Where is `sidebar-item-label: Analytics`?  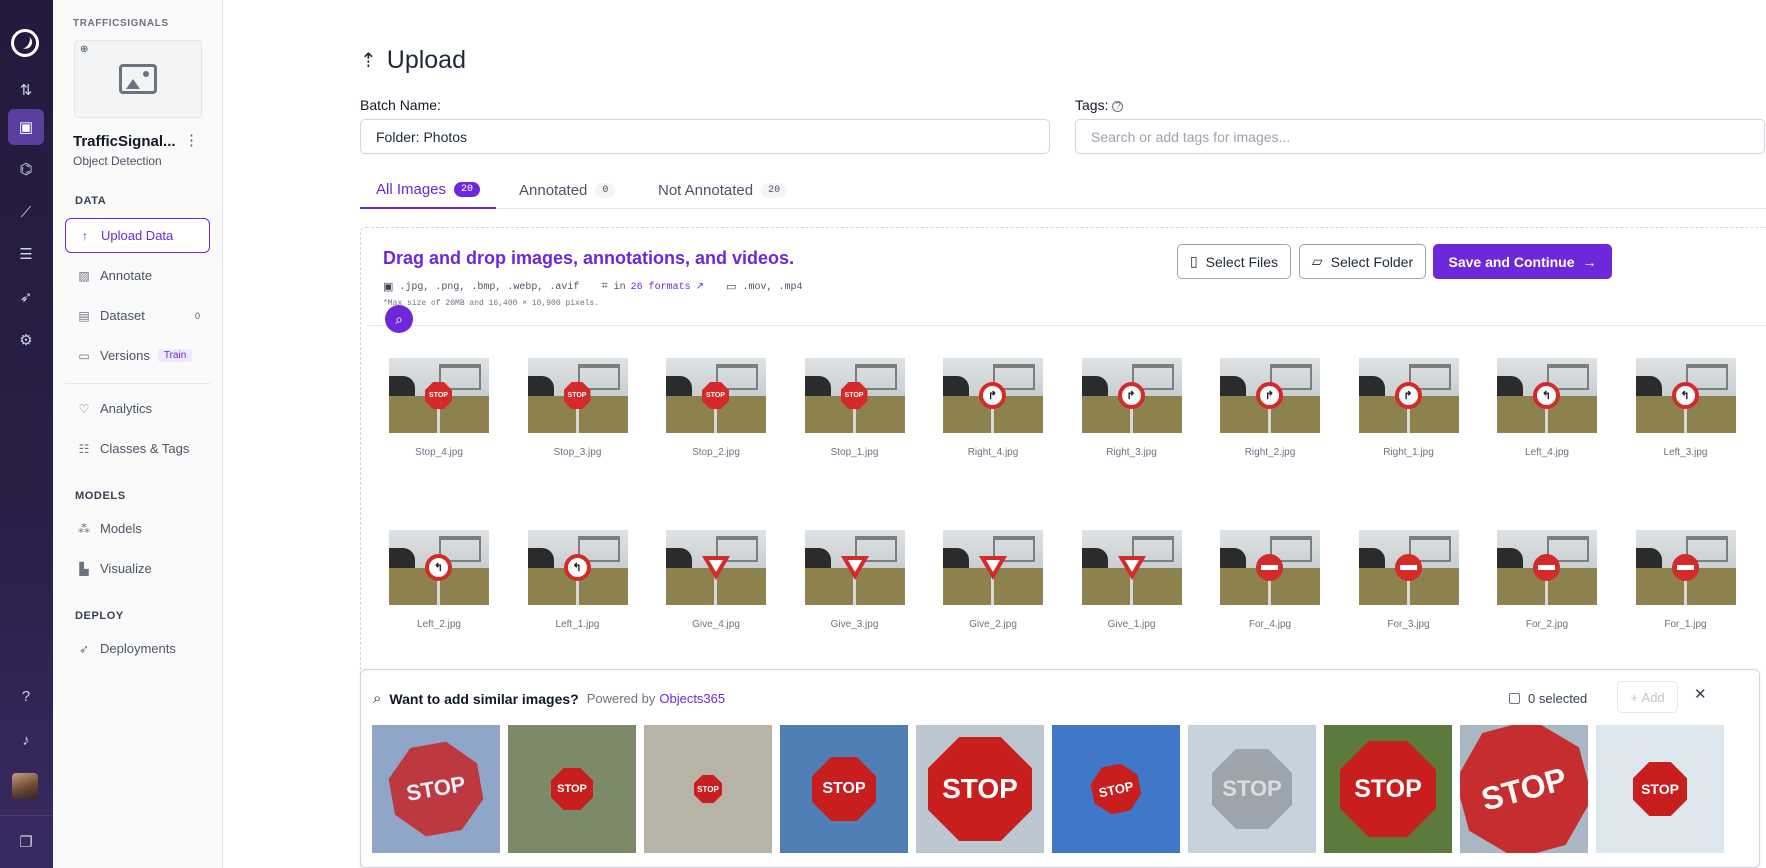
sidebar-item-label: Analytics is located at coordinates (126, 408).